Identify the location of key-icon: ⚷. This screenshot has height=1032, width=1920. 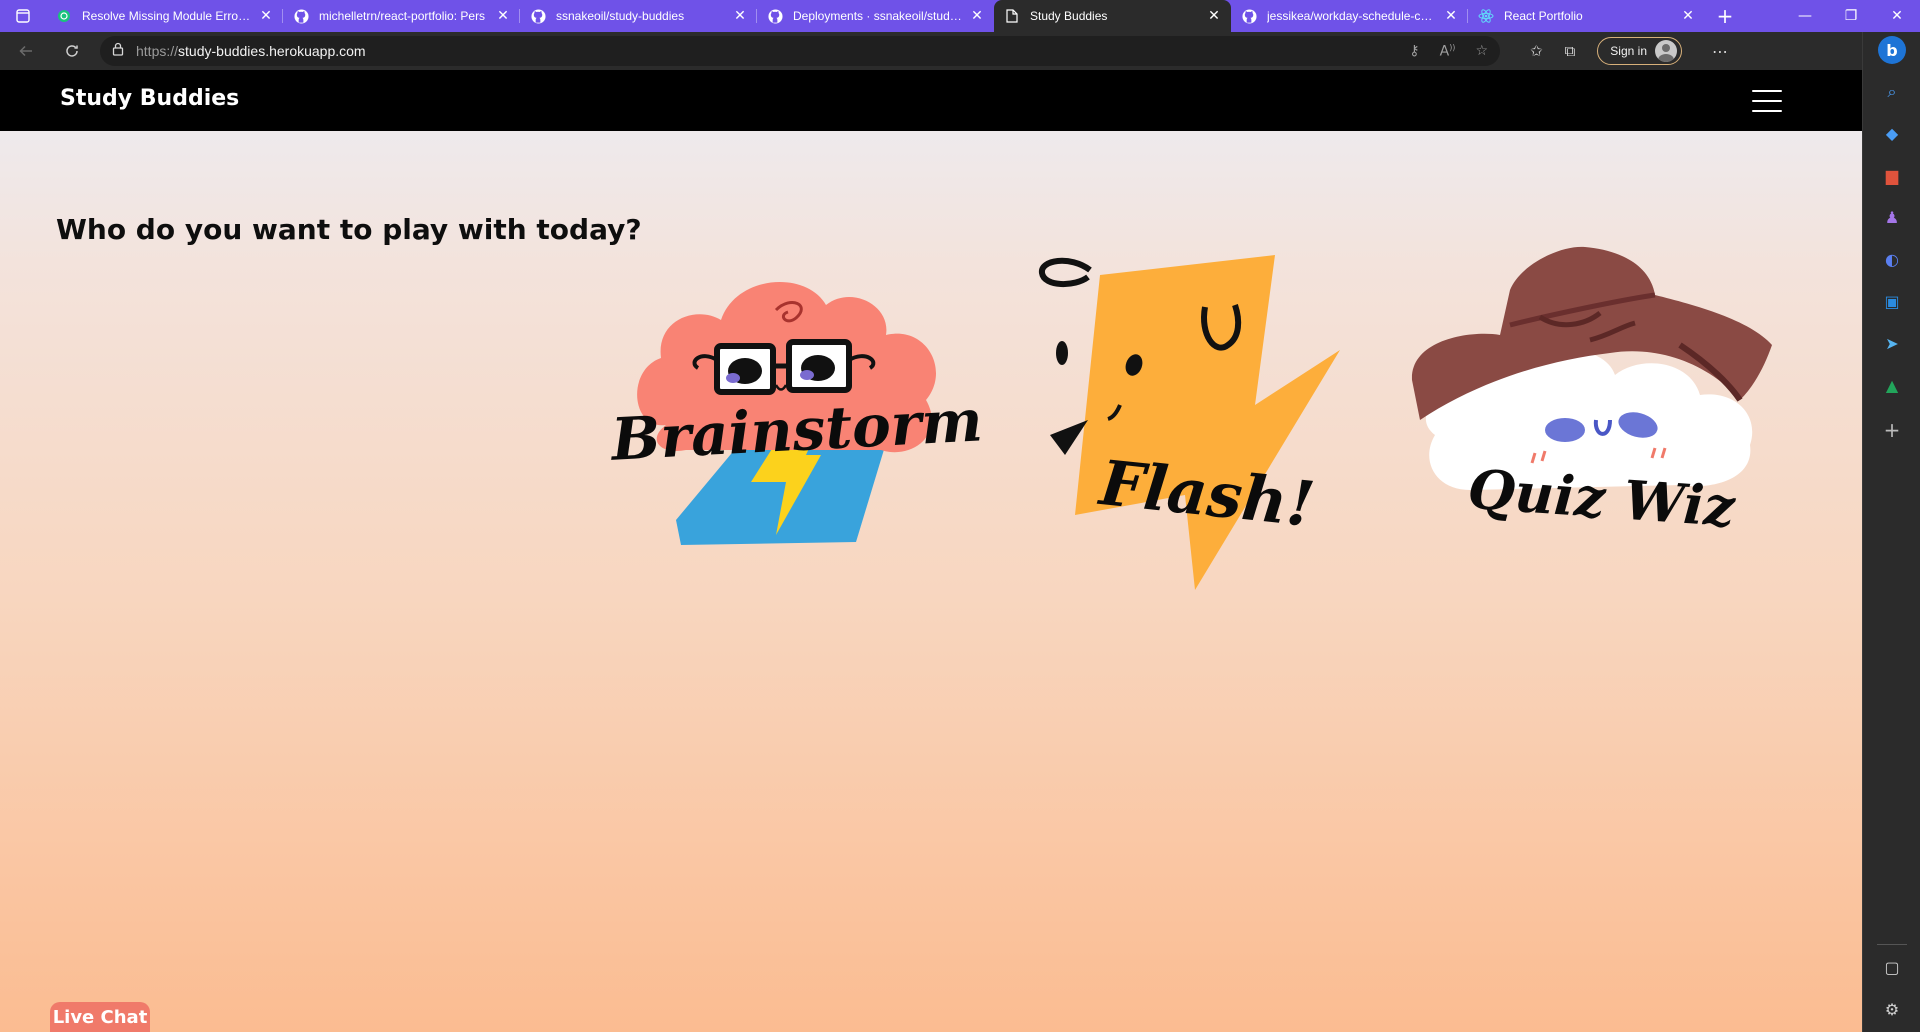
(1414, 51).